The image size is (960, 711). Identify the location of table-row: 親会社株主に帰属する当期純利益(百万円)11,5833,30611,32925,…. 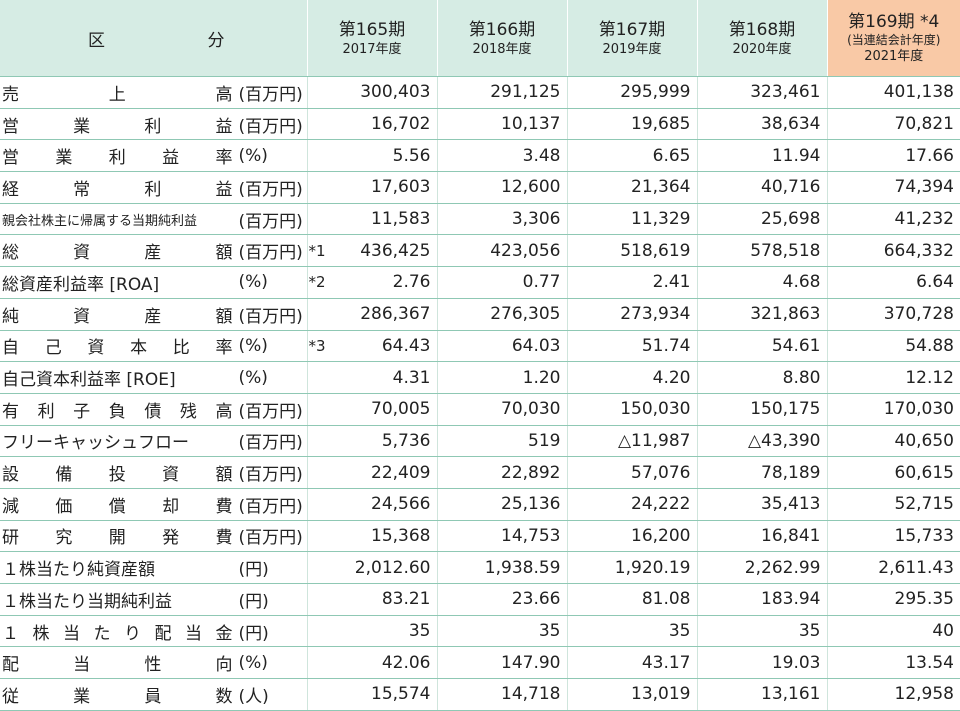
(480, 219).